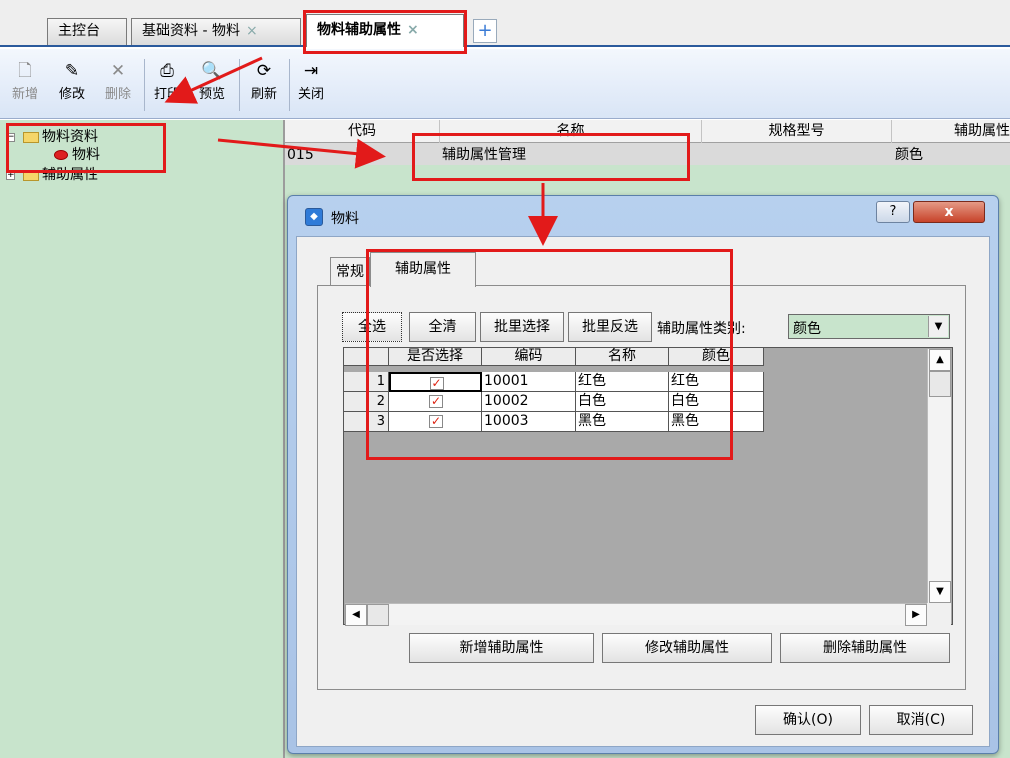 This screenshot has width=1010, height=758. I want to click on scroll-down-icon: ▼, so click(940, 592).